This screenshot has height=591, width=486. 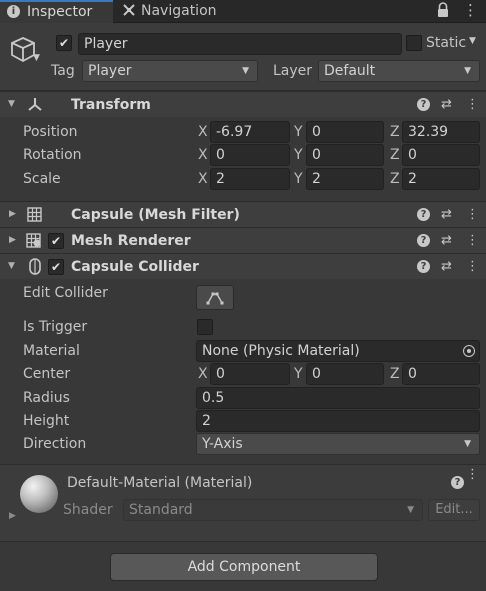 I want to click on scale-label: Scale, so click(x=42, y=179).